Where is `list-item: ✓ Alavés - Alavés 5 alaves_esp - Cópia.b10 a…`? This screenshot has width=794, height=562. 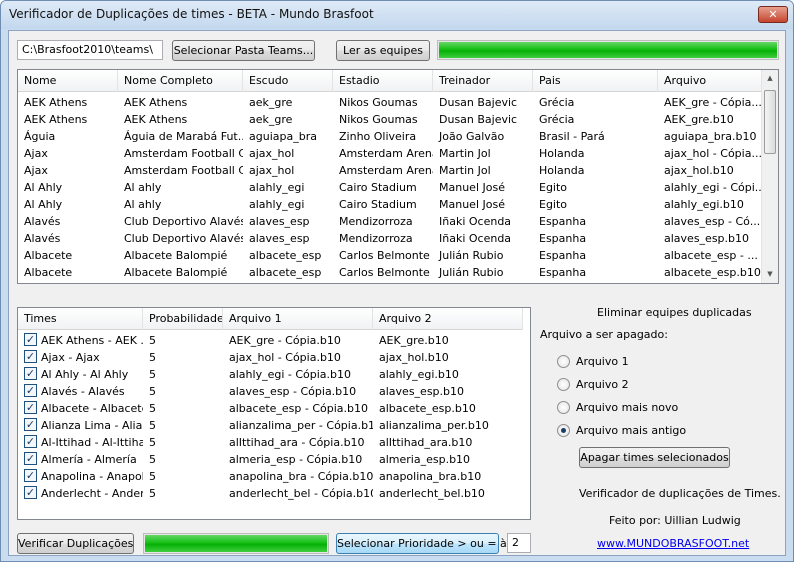 list-item: ✓ Alavés - Alavés 5 alaves_esp - Cópia.b10 a… is located at coordinates (270, 391).